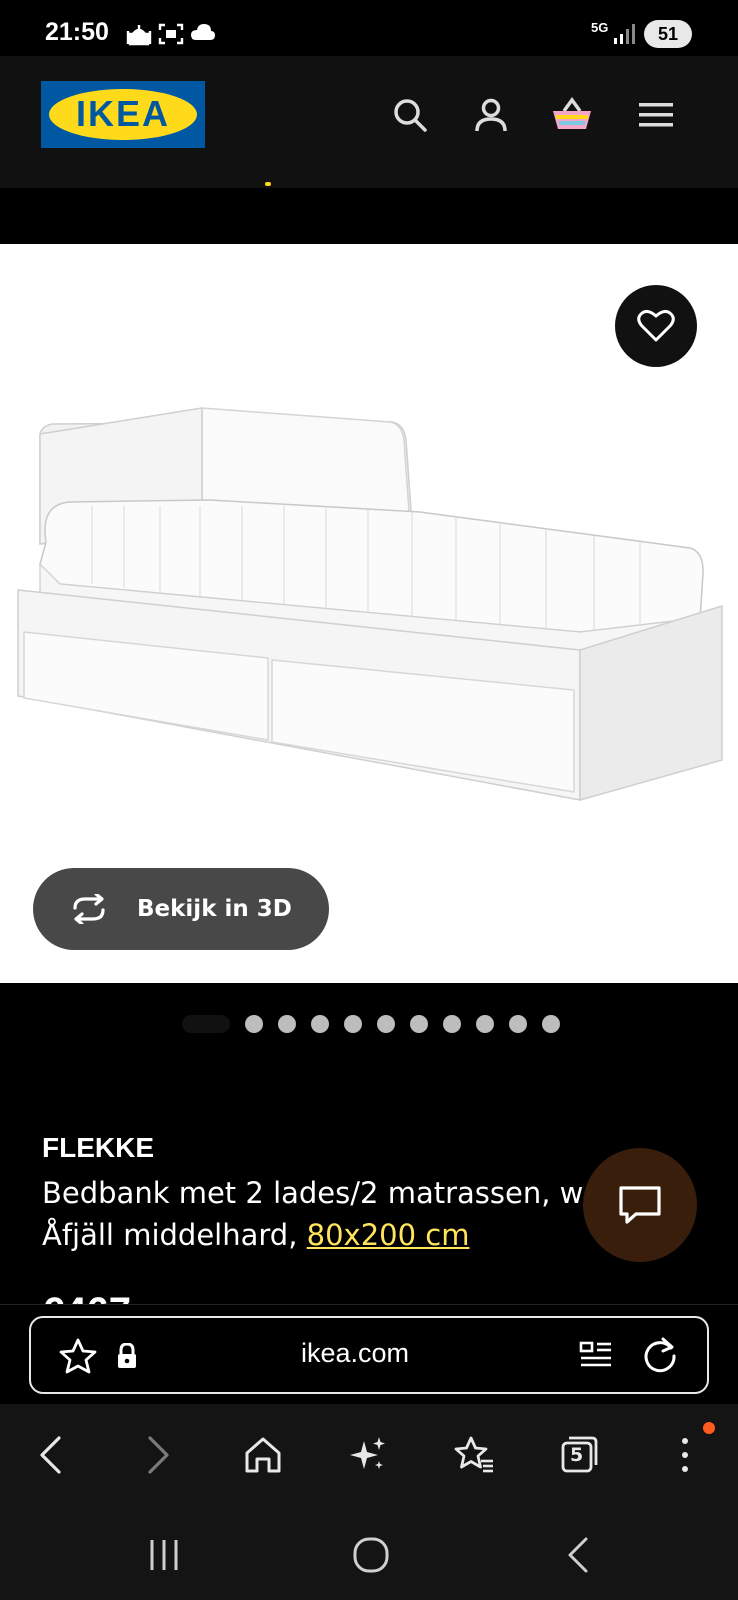 The height and width of the screenshot is (1600, 738). I want to click on forward-button, so click(159, 1455).